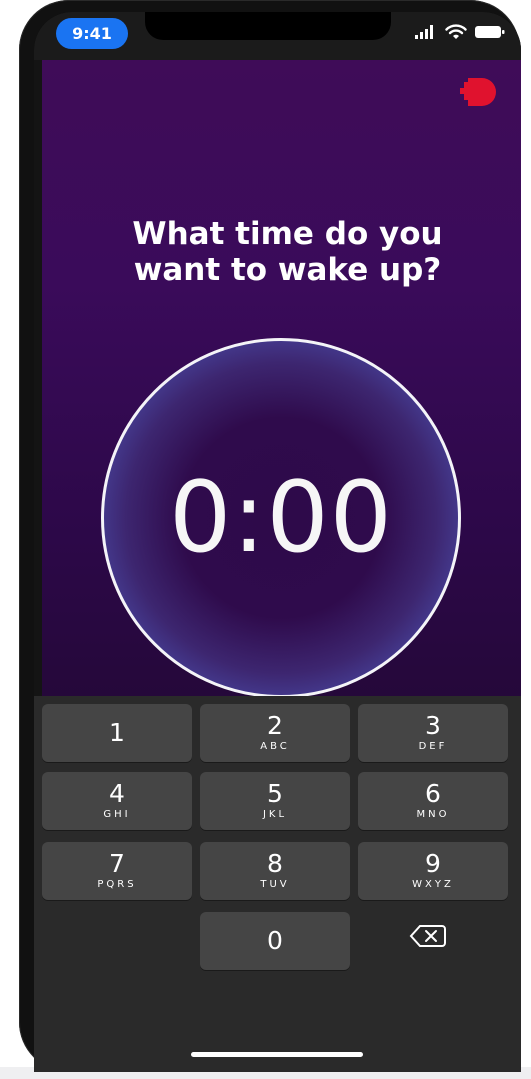  I want to click on key-letters: WXYZ, so click(433, 884).